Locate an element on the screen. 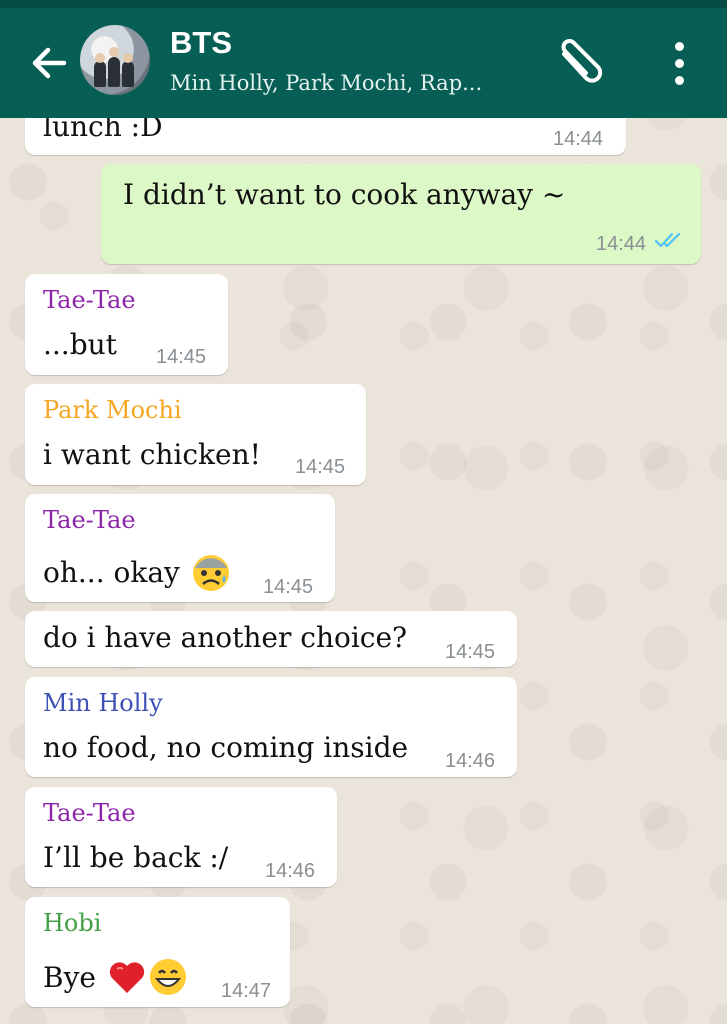 The height and width of the screenshot is (1024, 727). message-text: I didn’t want to cook anyway ~ is located at coordinates (344, 194).